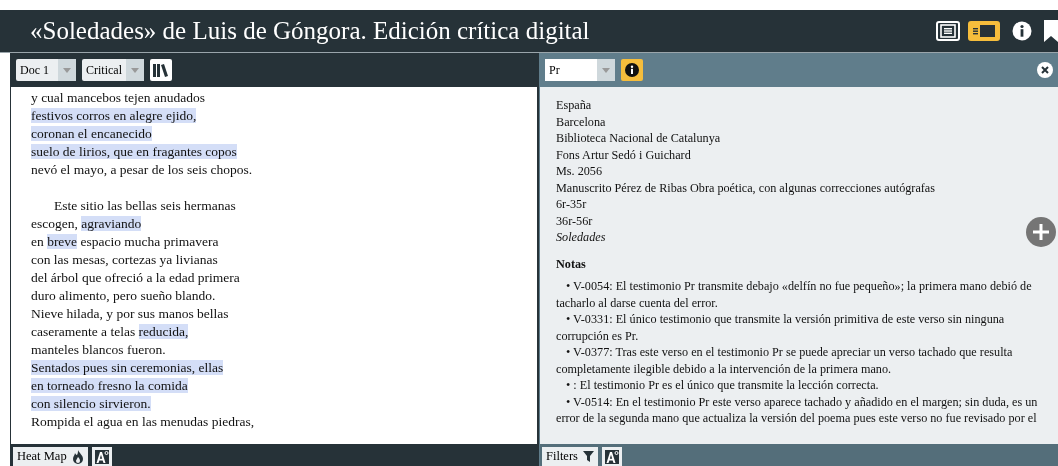 The width and height of the screenshot is (1058, 466). What do you see at coordinates (98, 350) in the screenshot?
I see `verse-line: manteles blancos fueron.` at bounding box center [98, 350].